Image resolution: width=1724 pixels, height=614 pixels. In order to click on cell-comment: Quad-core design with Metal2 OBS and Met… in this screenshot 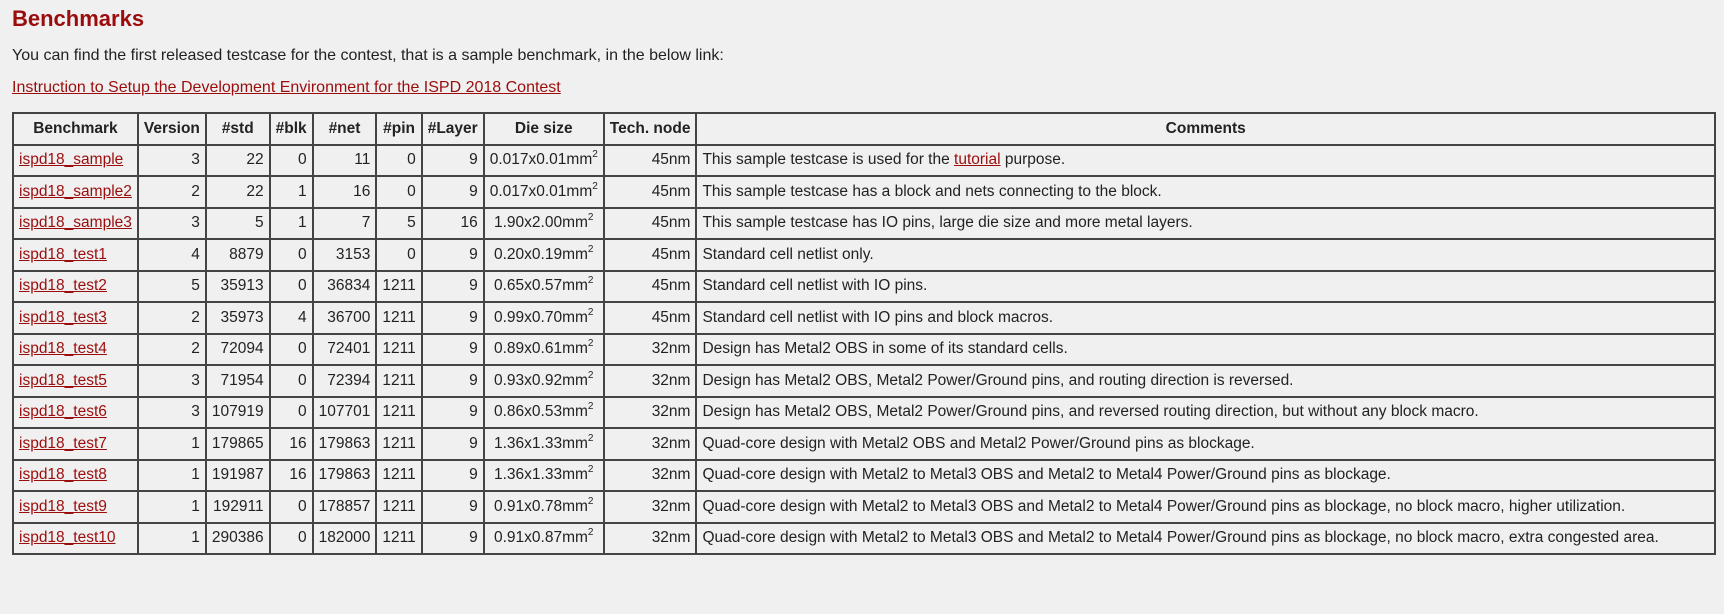, I will do `click(1205, 444)`.